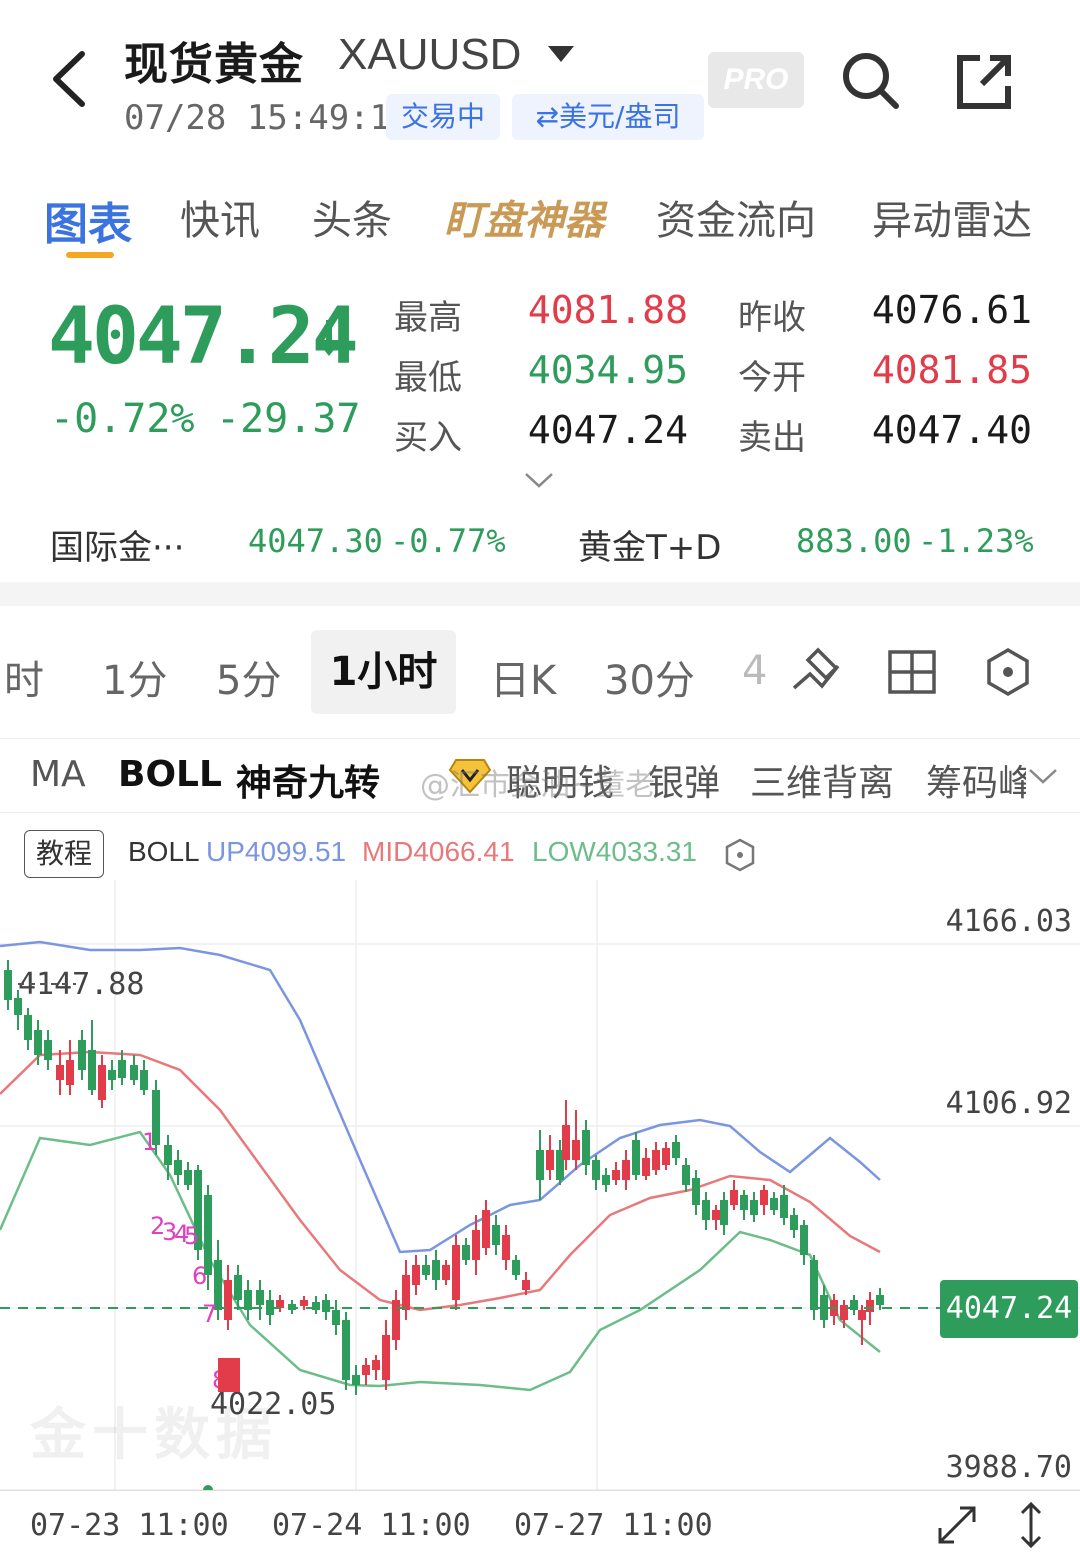 The width and height of the screenshot is (1080, 1564). I want to click on change-percent: -0.72%, so click(122, 419).